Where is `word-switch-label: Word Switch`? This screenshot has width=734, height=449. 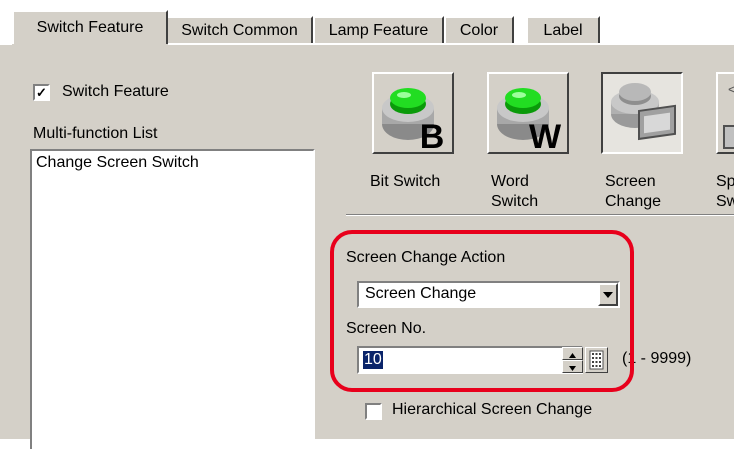
word-switch-label: Word Switch is located at coordinates (514, 192).